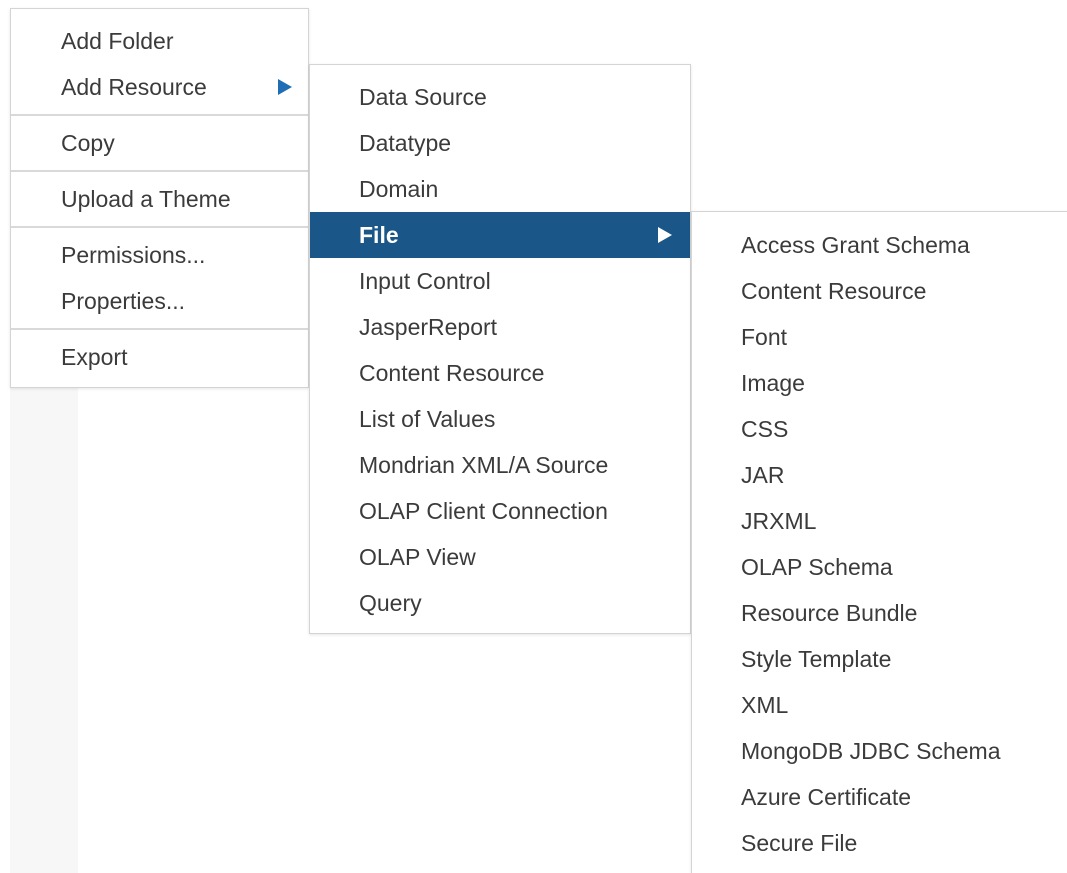 The height and width of the screenshot is (873, 1067). What do you see at coordinates (427, 419) in the screenshot?
I see `submenu-item-label: List of Values` at bounding box center [427, 419].